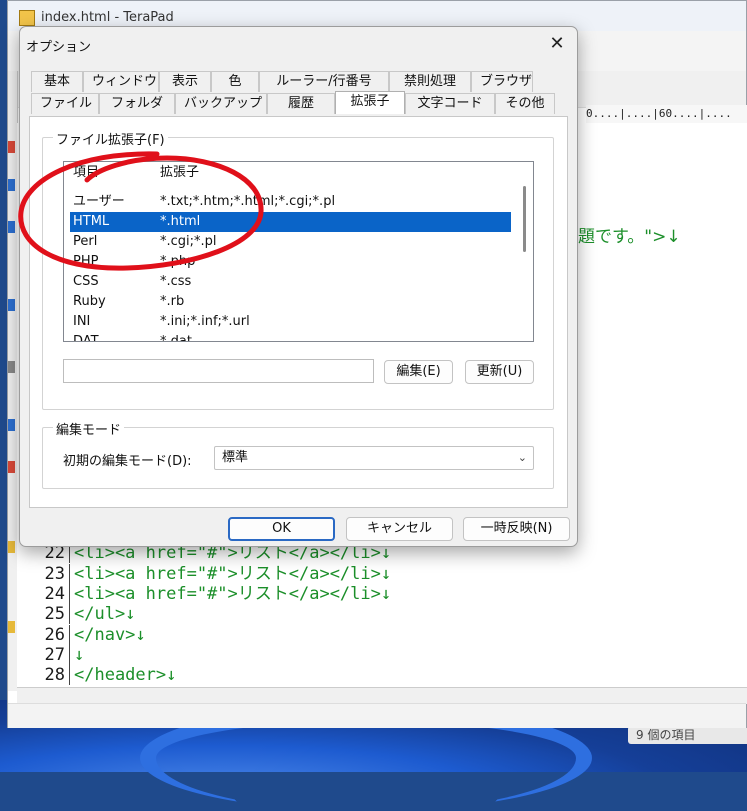 This screenshot has height=811, width=747. Describe the element at coordinates (218, 371) in the screenshot. I see `extension-edit-field` at that location.